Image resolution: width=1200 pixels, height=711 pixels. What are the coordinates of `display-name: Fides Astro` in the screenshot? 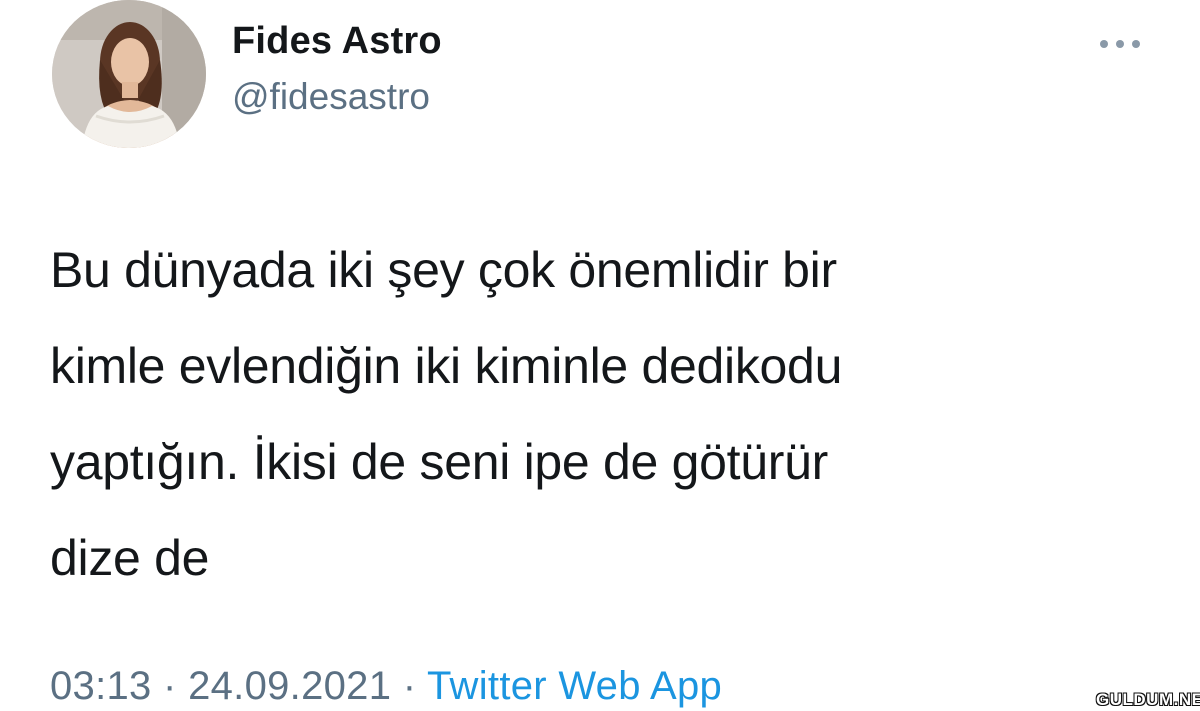 It's located at (337, 41).